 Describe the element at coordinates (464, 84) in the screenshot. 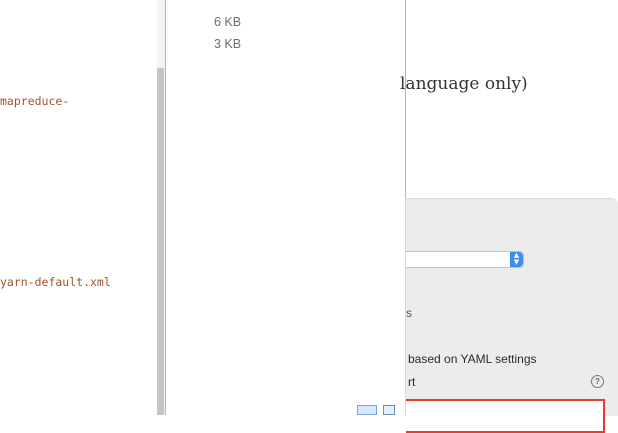

I see `document-text: language only)` at that location.